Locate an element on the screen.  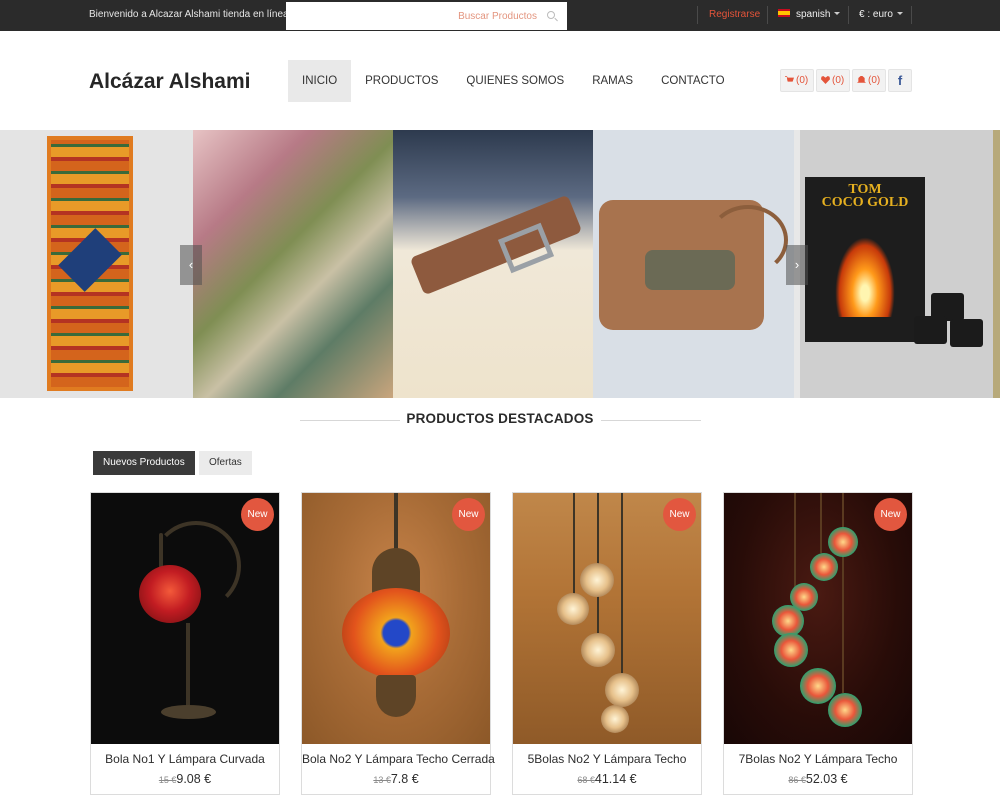
search-input is located at coordinates (426, 16).